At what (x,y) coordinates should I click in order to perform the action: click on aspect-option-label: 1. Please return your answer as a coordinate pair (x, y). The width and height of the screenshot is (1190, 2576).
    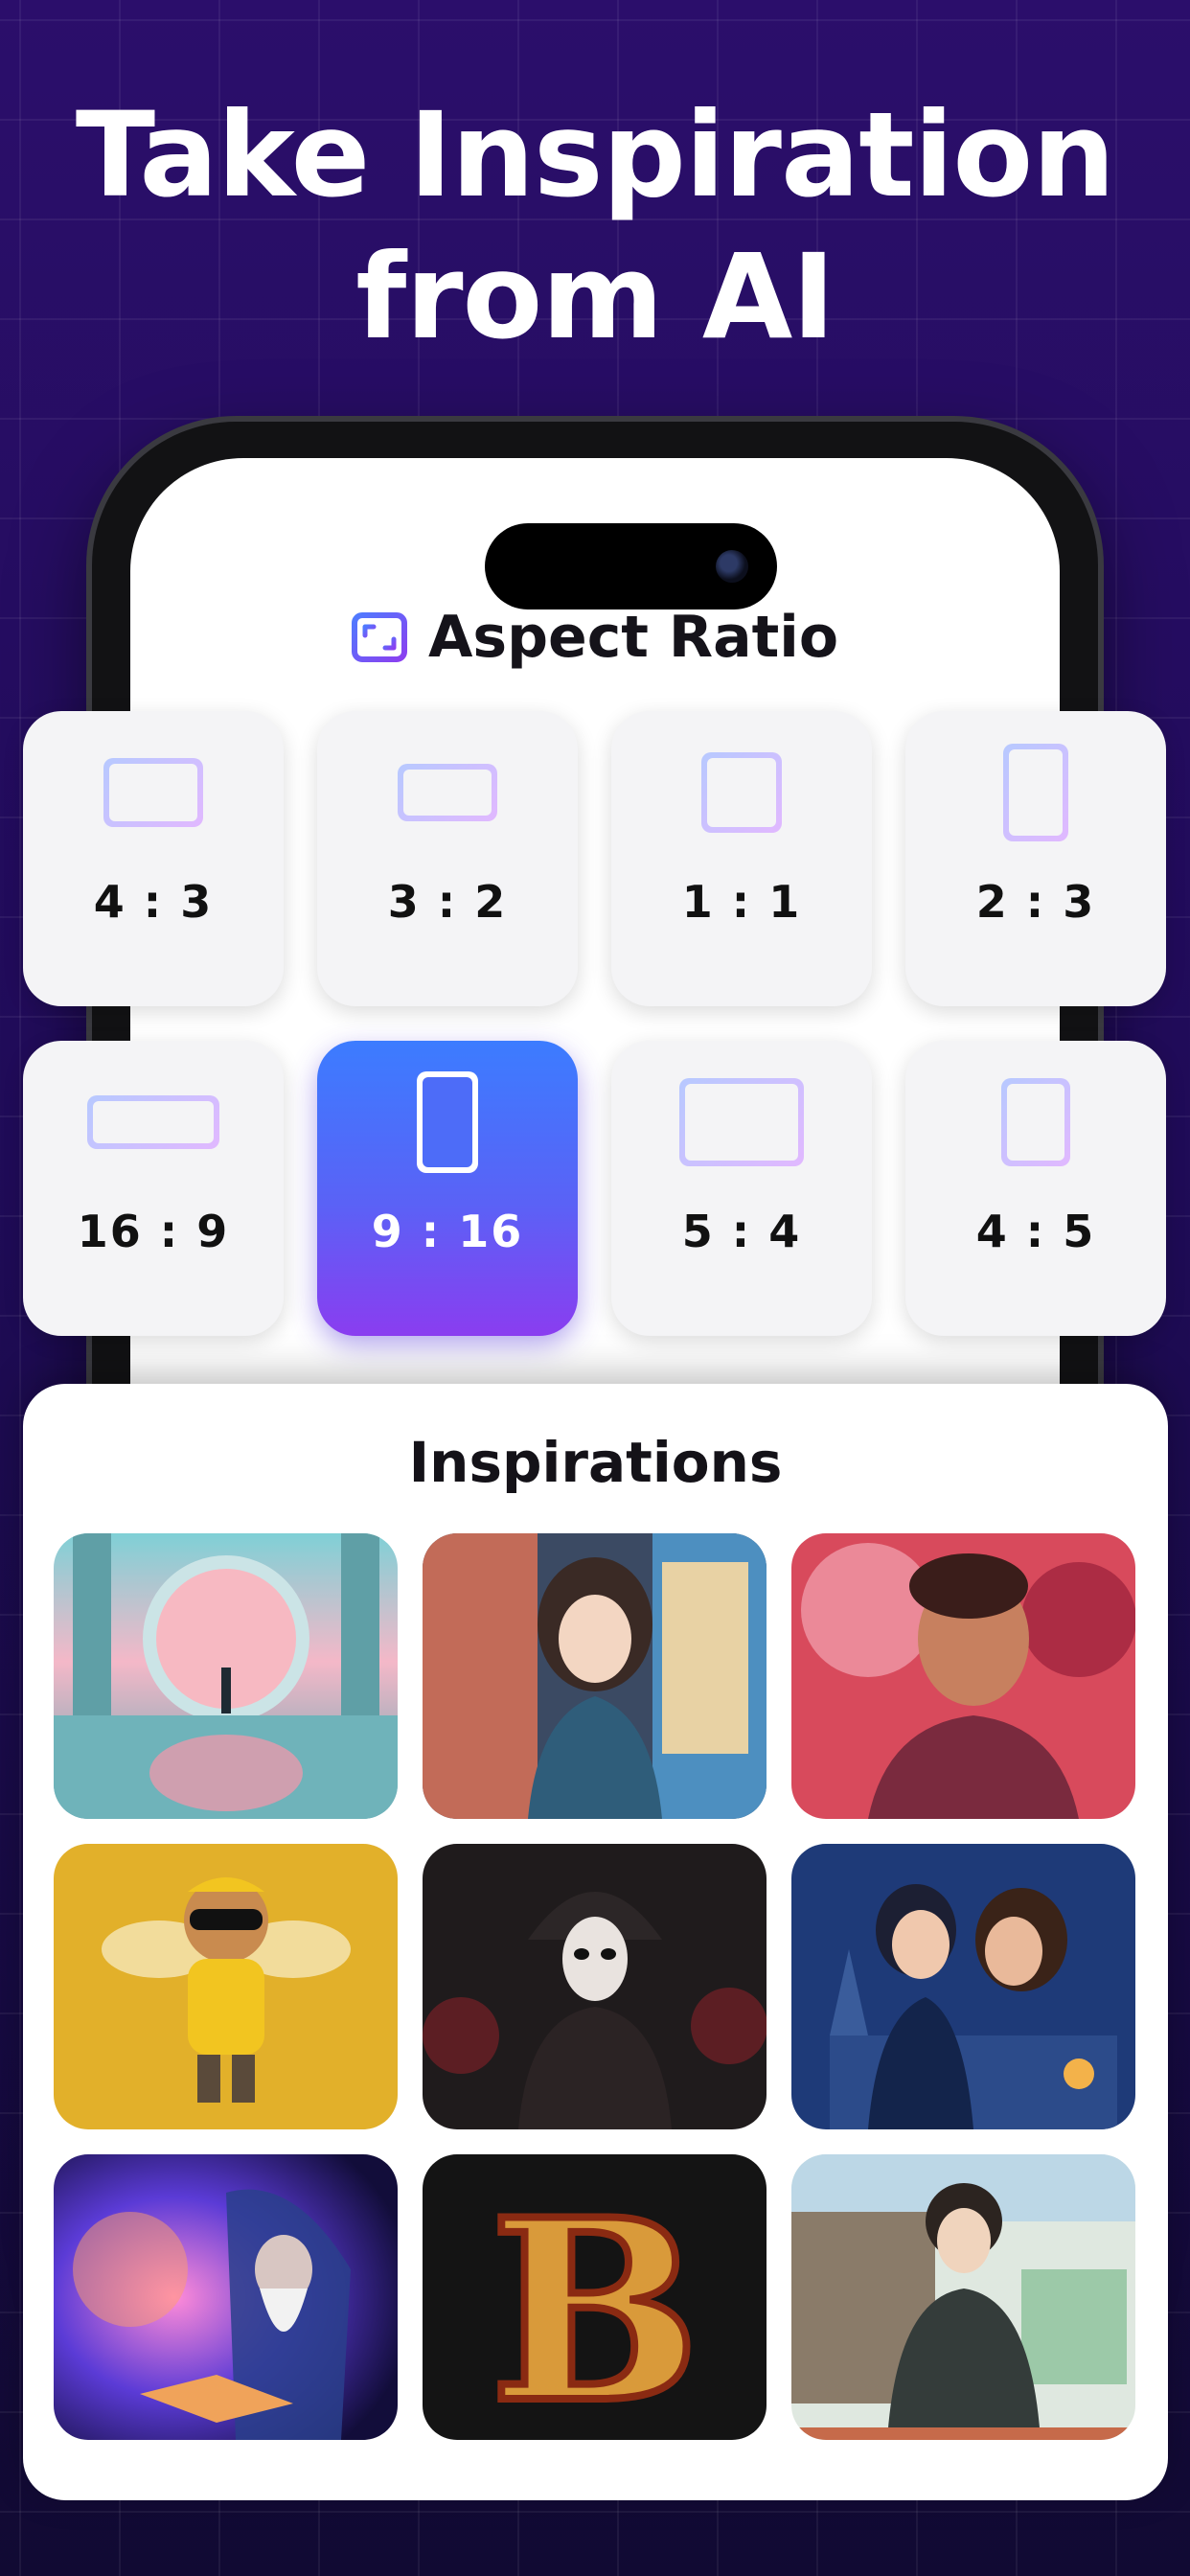
    Looking at the image, I should click on (742, 902).